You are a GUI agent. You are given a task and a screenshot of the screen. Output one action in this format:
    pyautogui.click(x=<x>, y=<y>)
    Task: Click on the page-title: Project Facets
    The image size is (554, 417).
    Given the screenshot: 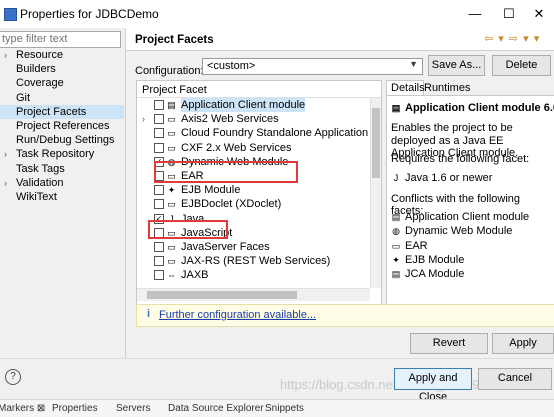 What is the action you would take?
    pyautogui.click(x=174, y=40)
    